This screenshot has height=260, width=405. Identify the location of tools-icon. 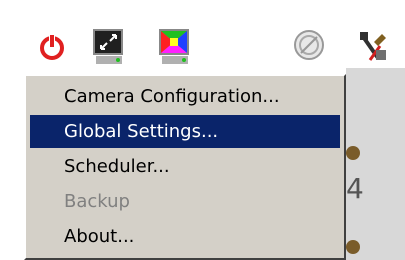
(372, 46).